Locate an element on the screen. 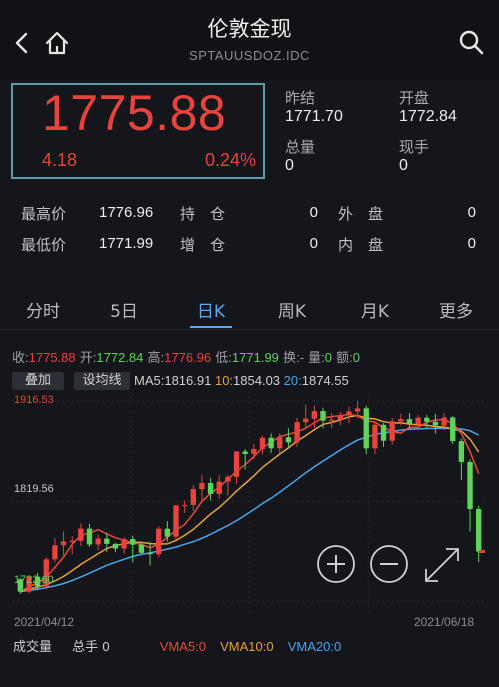 The width and height of the screenshot is (499, 687). volume-area is located at coordinates (249, 672).